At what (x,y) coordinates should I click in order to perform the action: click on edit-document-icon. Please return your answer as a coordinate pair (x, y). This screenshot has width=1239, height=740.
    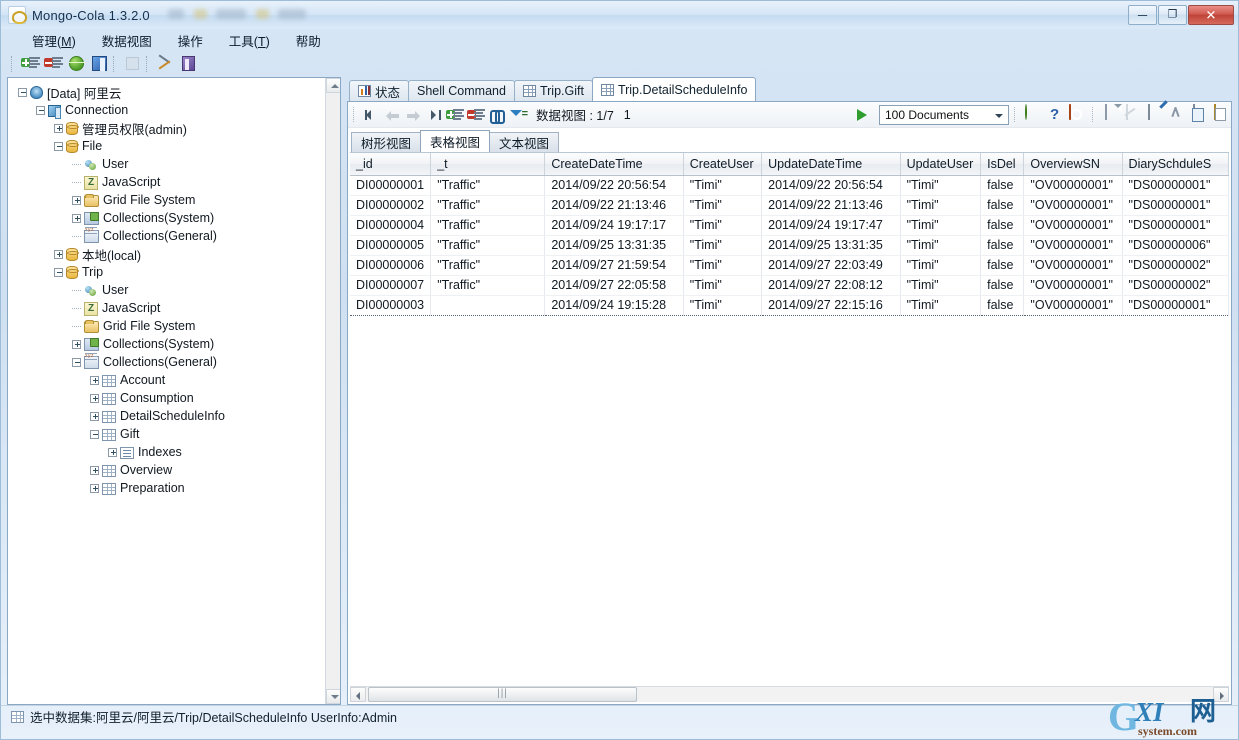
    Looking at the image, I should click on (1155, 114).